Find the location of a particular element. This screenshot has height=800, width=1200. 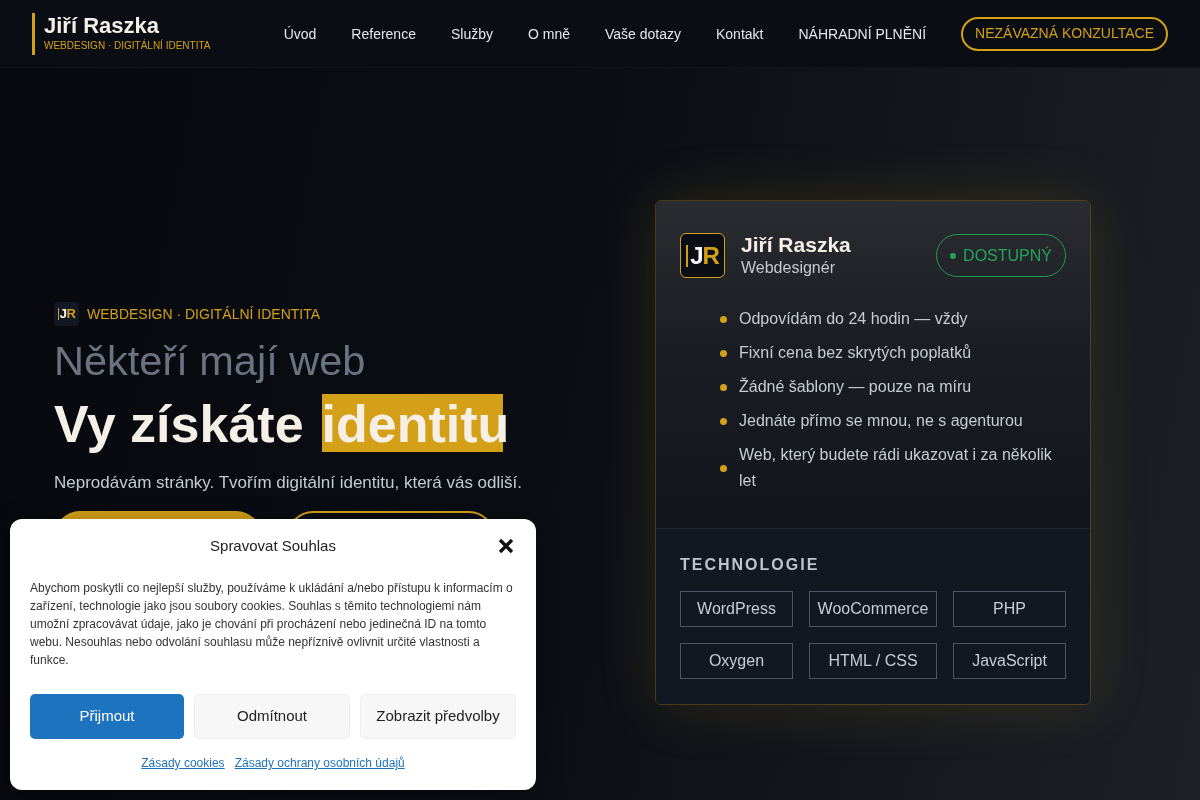

technology-tag: HTML / CSS is located at coordinates (873, 661).